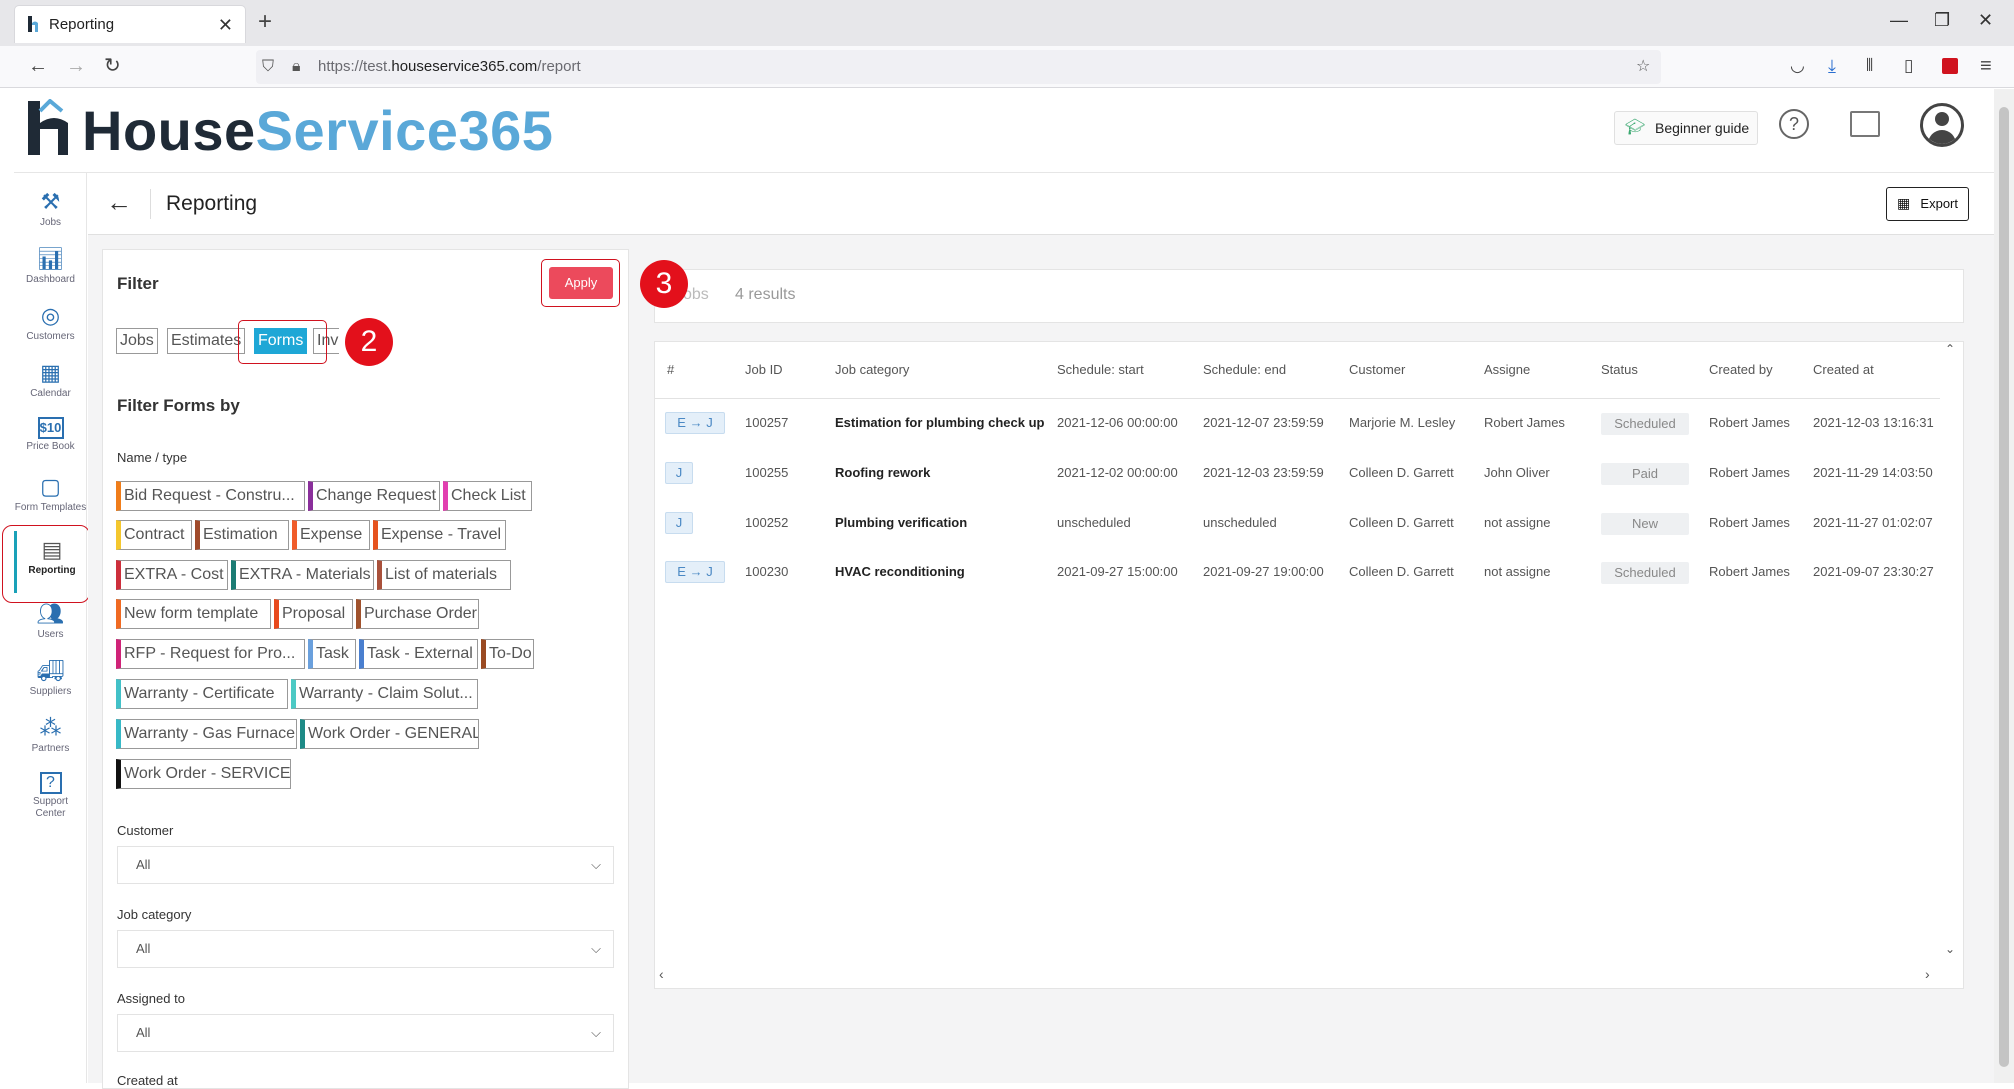 The image size is (2014, 1089). What do you see at coordinates (193, 614) in the screenshot?
I see `chip-new-form-template: New form template` at bounding box center [193, 614].